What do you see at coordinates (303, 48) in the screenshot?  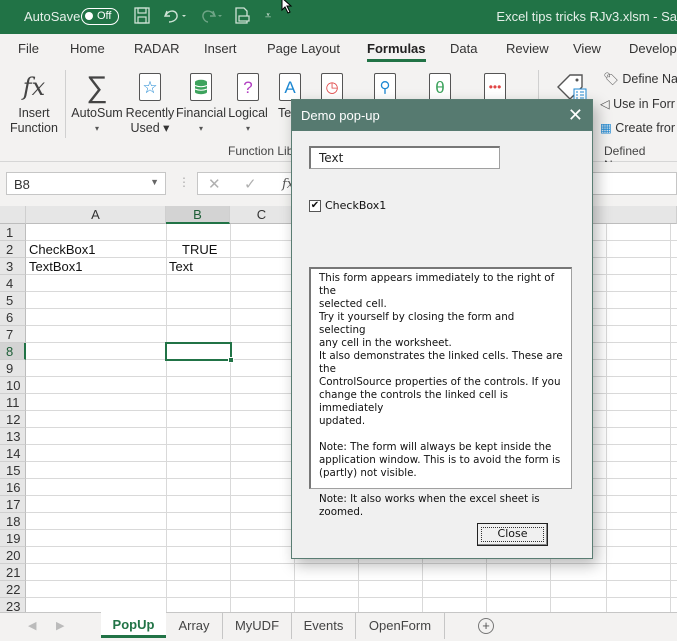 I see `tab-page-layout: Page Layout` at bounding box center [303, 48].